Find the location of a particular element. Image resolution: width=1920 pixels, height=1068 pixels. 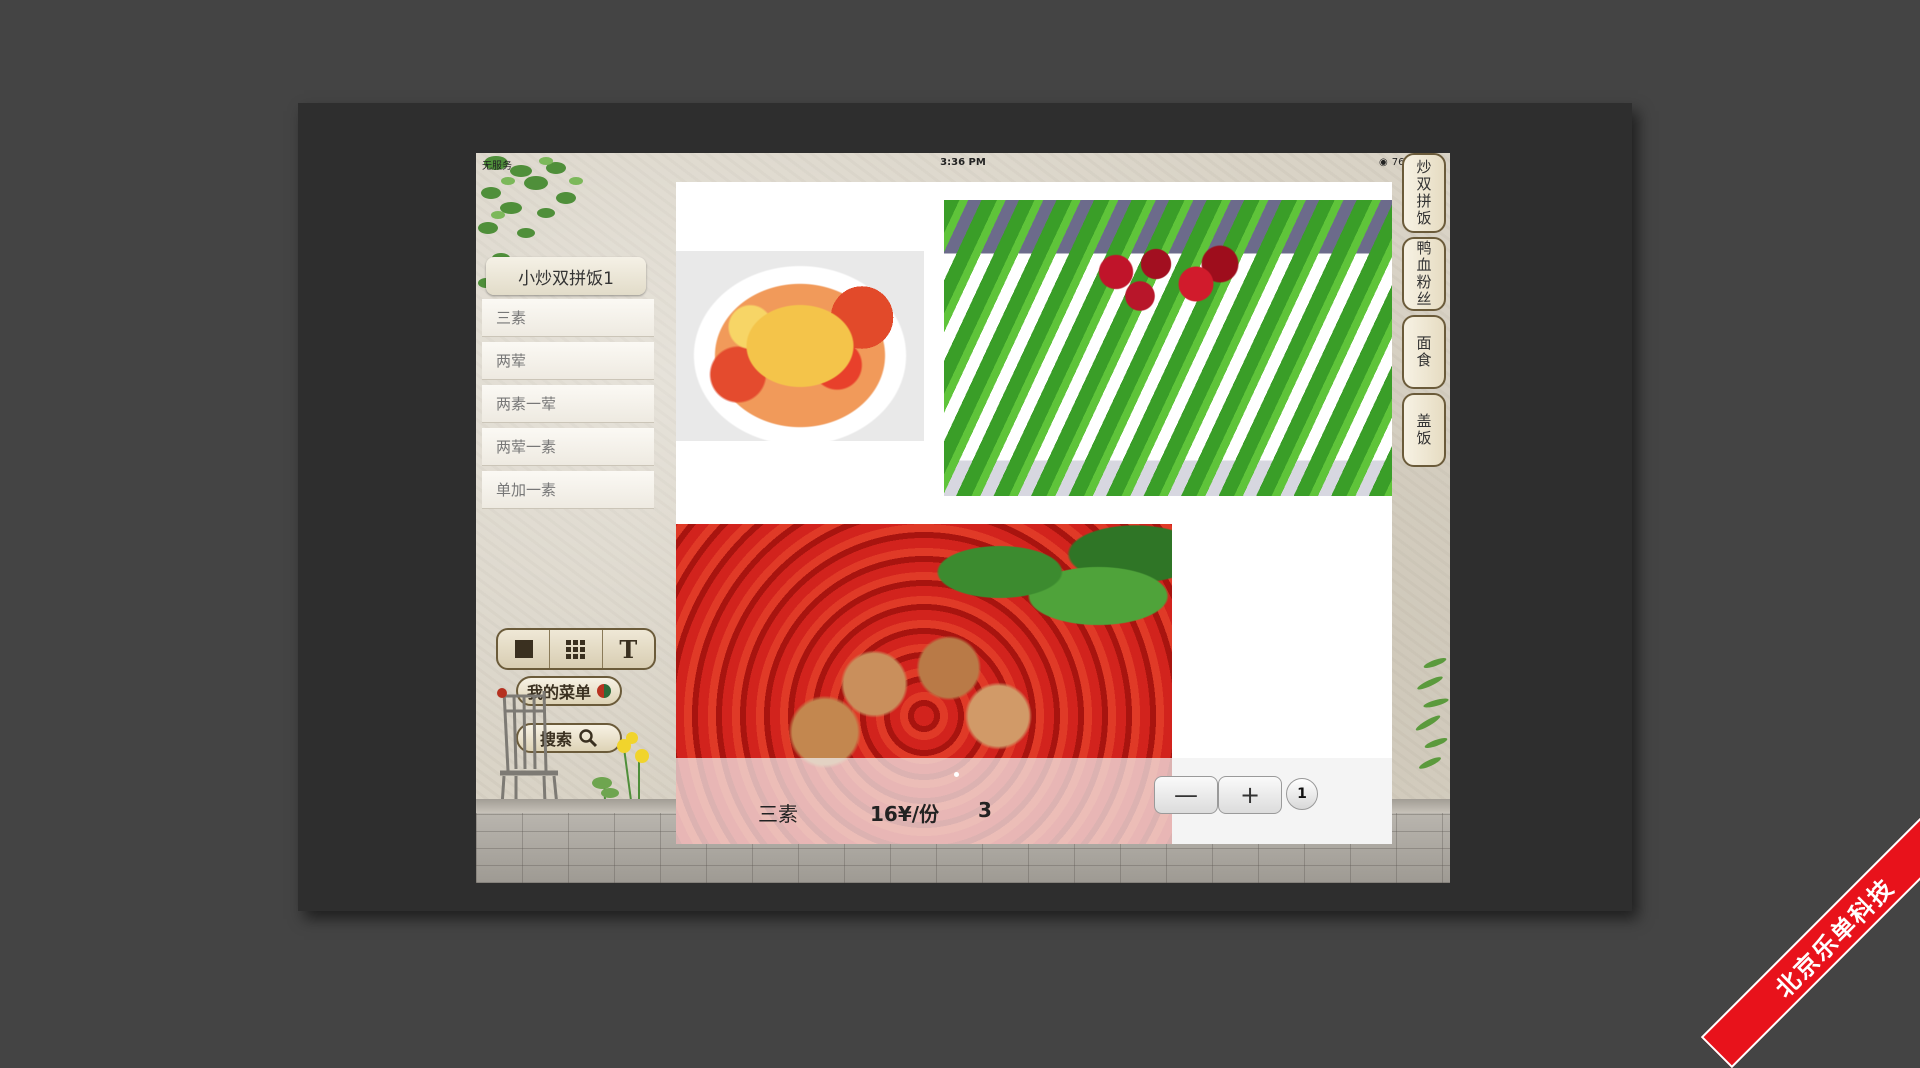

decrease-quantity-button: — is located at coordinates (1186, 795).